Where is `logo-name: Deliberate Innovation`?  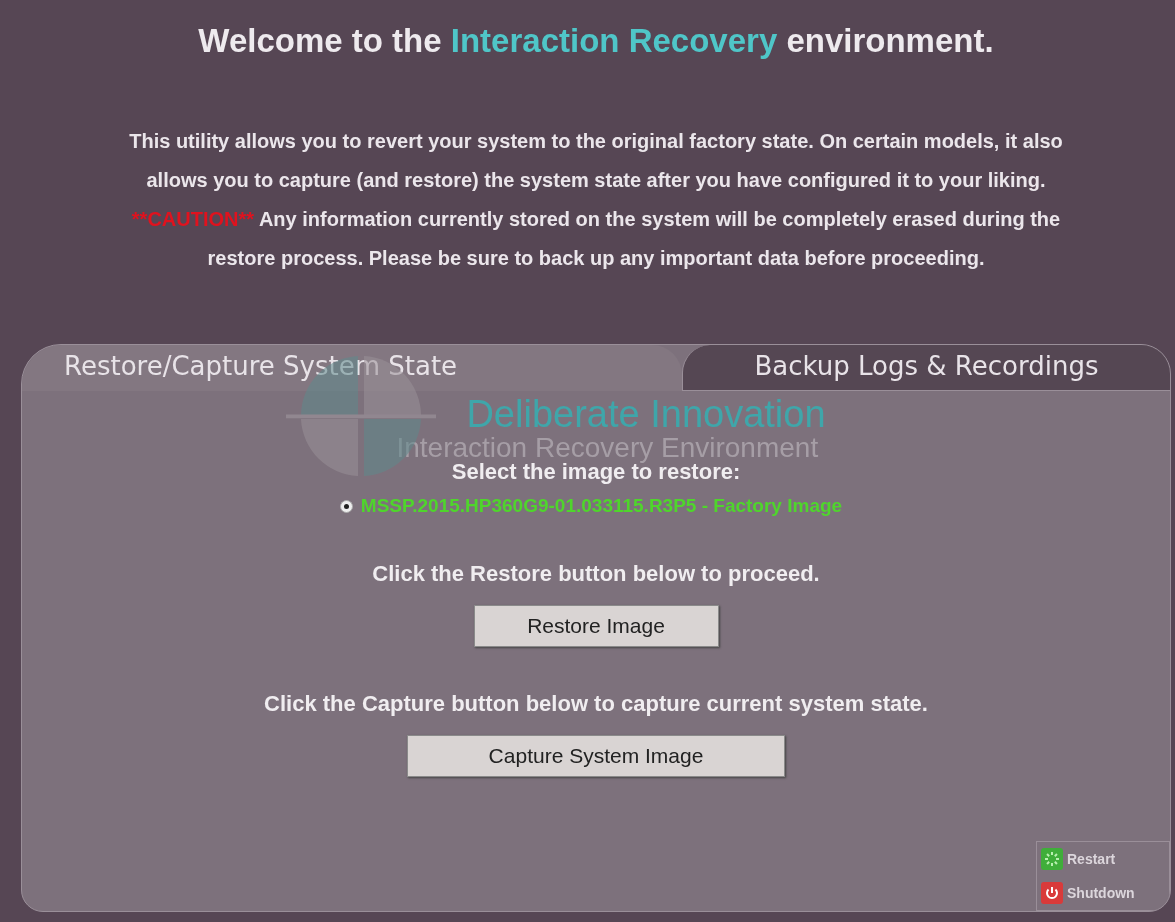 logo-name: Deliberate Innovation is located at coordinates (646, 414).